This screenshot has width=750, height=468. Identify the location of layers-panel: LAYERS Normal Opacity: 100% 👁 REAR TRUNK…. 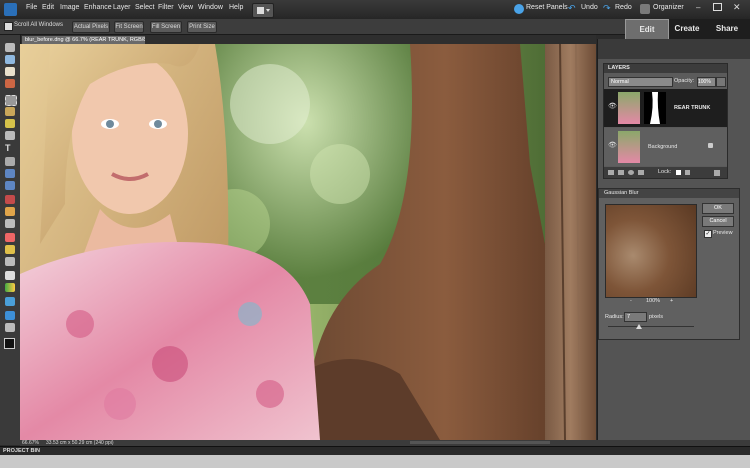
(665, 121).